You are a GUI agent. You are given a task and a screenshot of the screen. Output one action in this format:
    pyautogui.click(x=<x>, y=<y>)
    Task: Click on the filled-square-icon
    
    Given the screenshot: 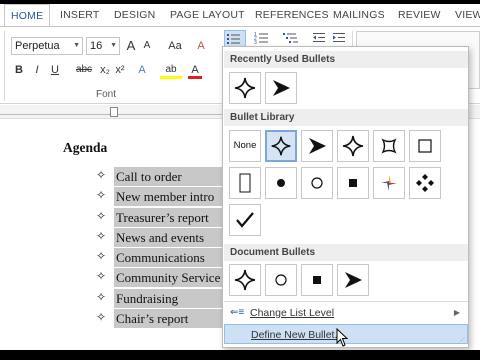 What is the action you would take?
    pyautogui.click(x=317, y=280)
    